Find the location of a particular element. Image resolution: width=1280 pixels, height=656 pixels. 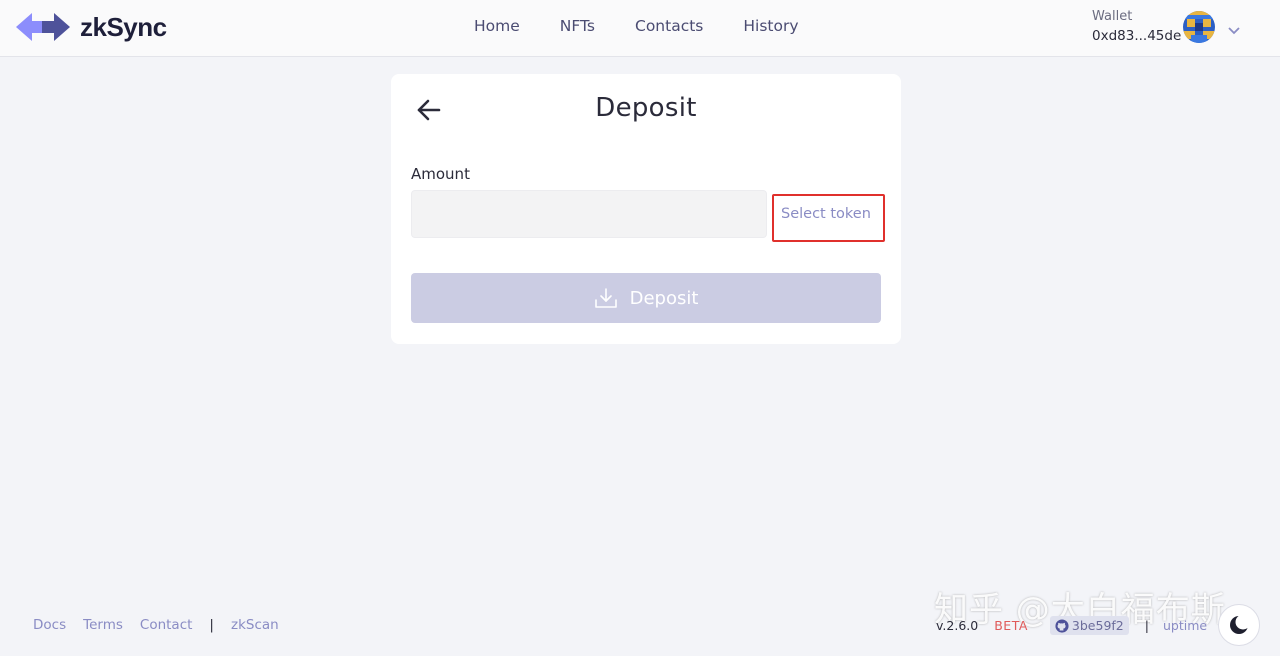

nav-nfts: NFTs is located at coordinates (577, 26).